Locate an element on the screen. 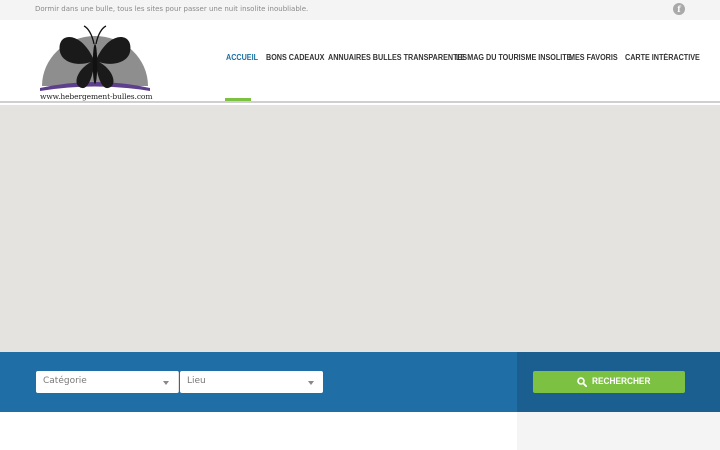 Image resolution: width=720 pixels, height=450 pixels. nav-item-bons-cadeaux: BONS CADEAUX is located at coordinates (295, 57).